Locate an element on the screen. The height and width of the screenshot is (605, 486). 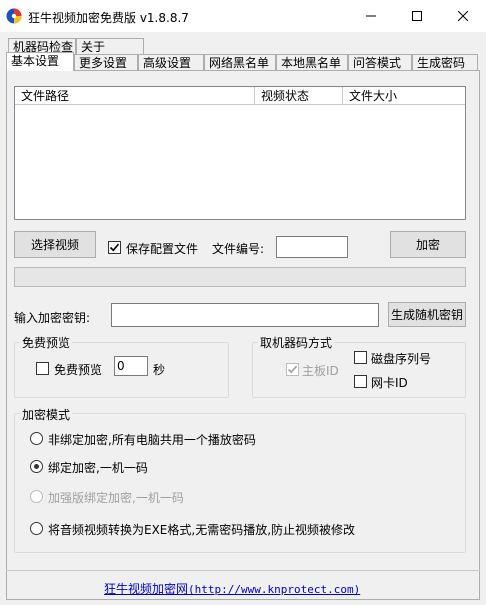
close-button is located at coordinates (463, 16).